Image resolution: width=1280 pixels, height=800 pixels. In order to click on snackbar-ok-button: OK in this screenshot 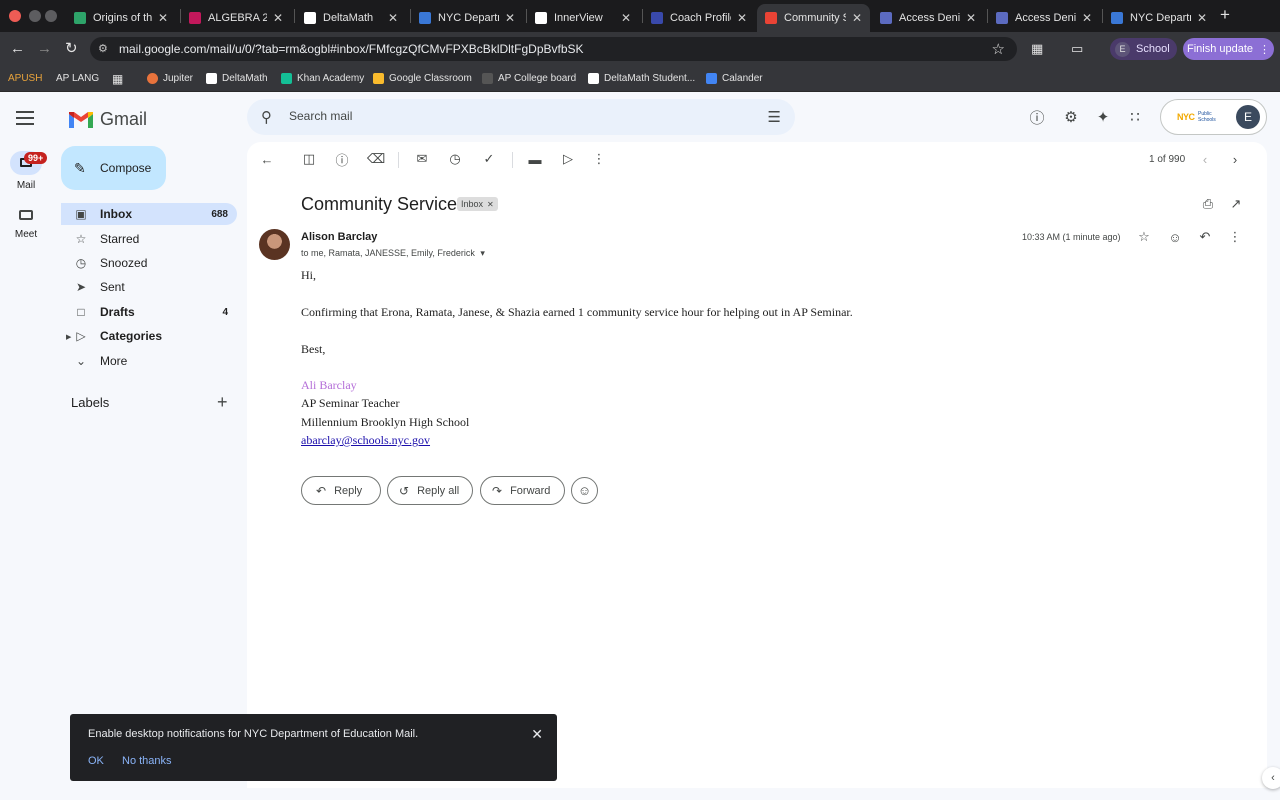, I will do `click(96, 761)`.